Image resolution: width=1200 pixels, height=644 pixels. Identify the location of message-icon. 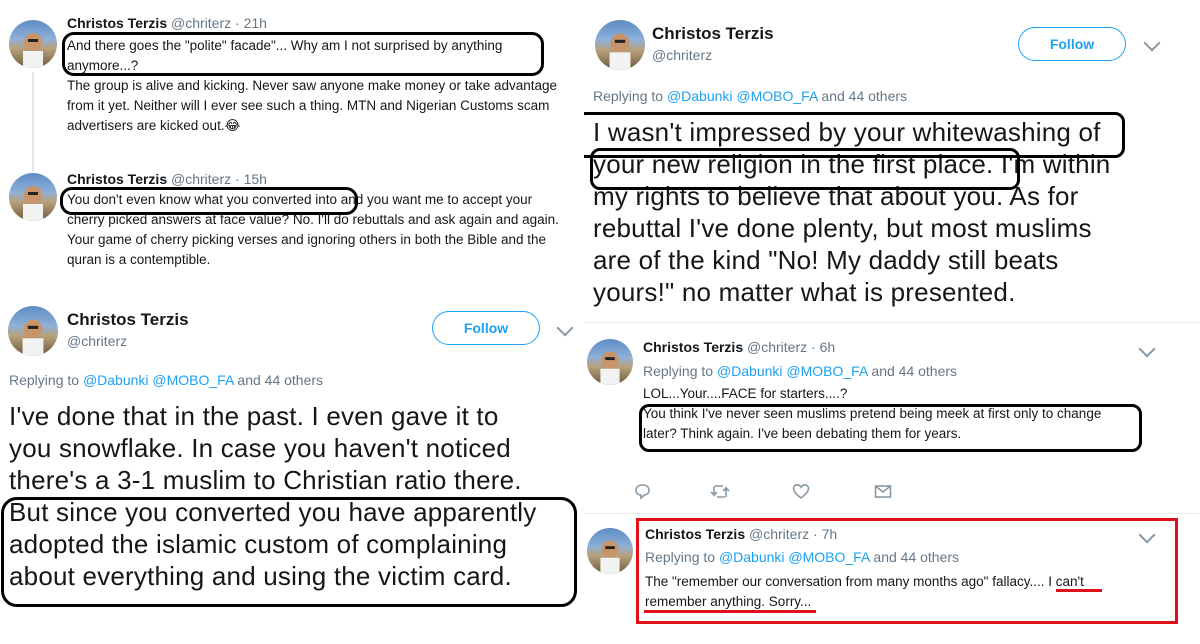
(883, 494).